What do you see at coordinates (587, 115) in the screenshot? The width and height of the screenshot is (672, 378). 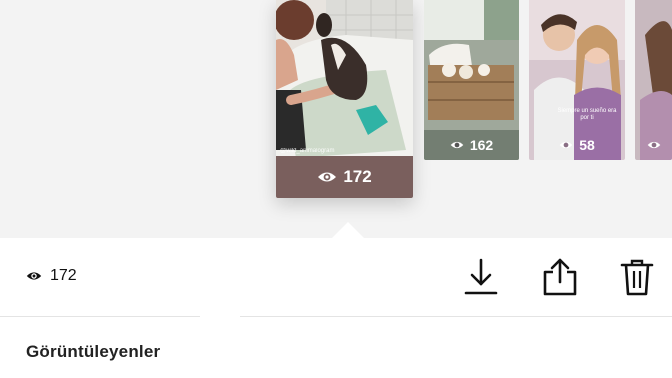 I see `video-caption: Siempre un sueño era por ti` at bounding box center [587, 115].